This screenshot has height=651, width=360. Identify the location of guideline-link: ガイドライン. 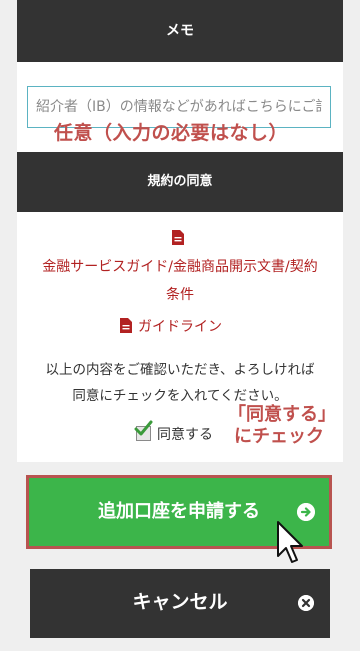
(171, 326).